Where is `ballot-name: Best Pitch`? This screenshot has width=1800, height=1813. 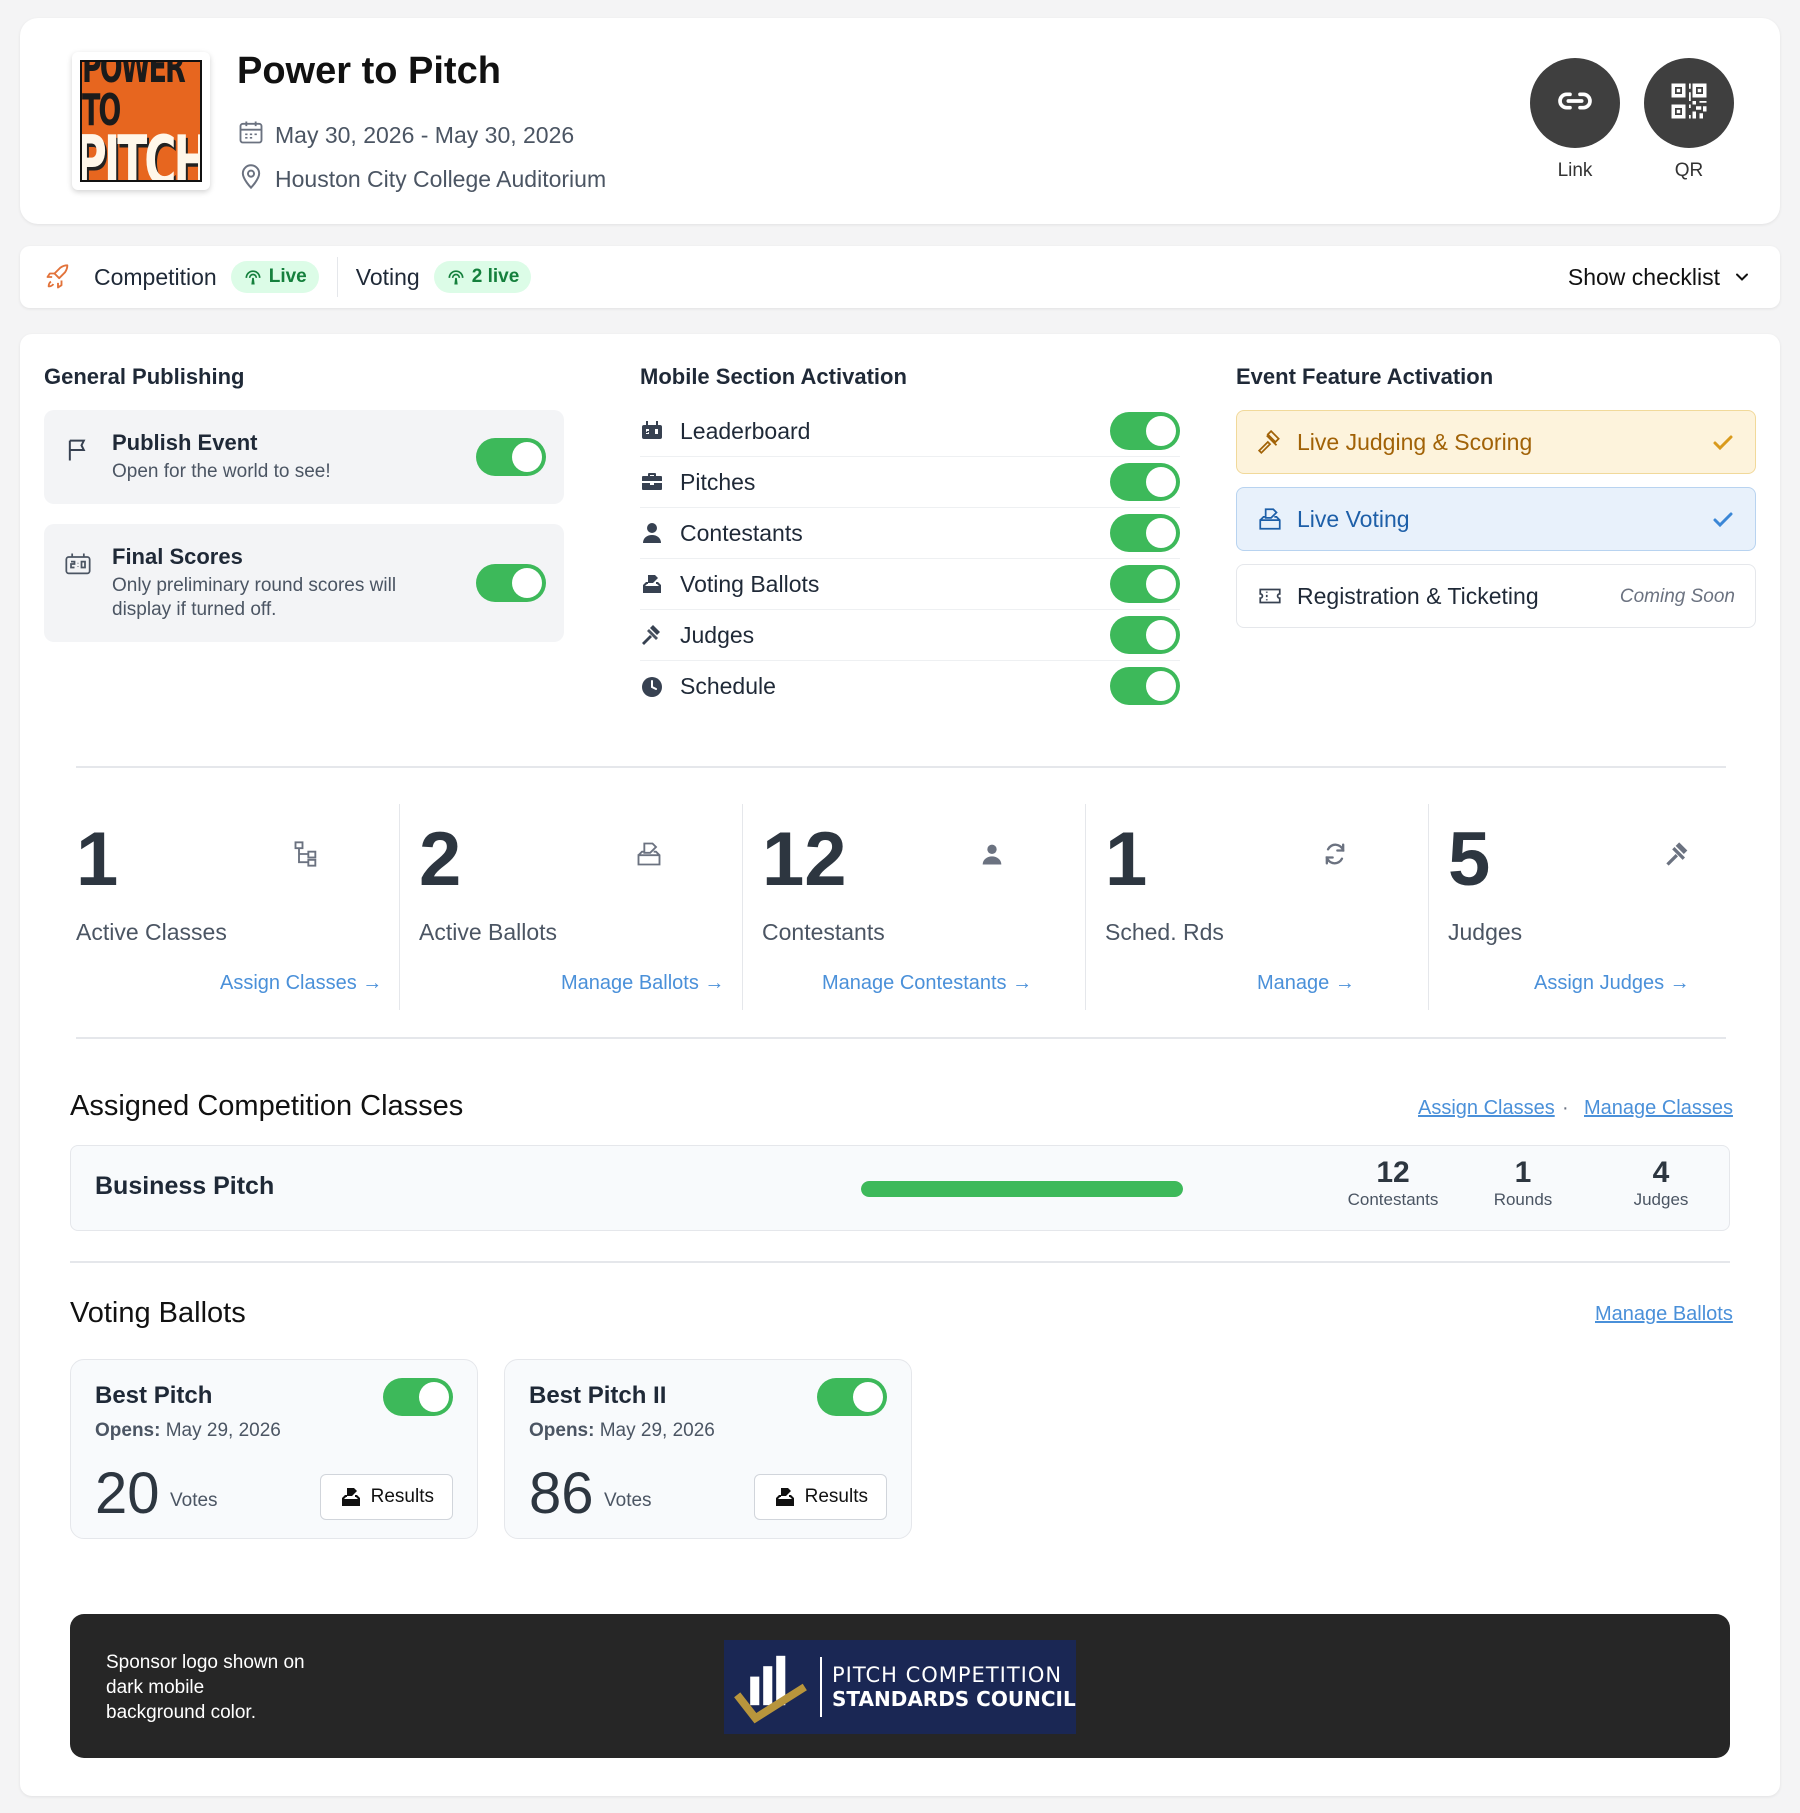
ballot-name: Best Pitch is located at coordinates (154, 1395).